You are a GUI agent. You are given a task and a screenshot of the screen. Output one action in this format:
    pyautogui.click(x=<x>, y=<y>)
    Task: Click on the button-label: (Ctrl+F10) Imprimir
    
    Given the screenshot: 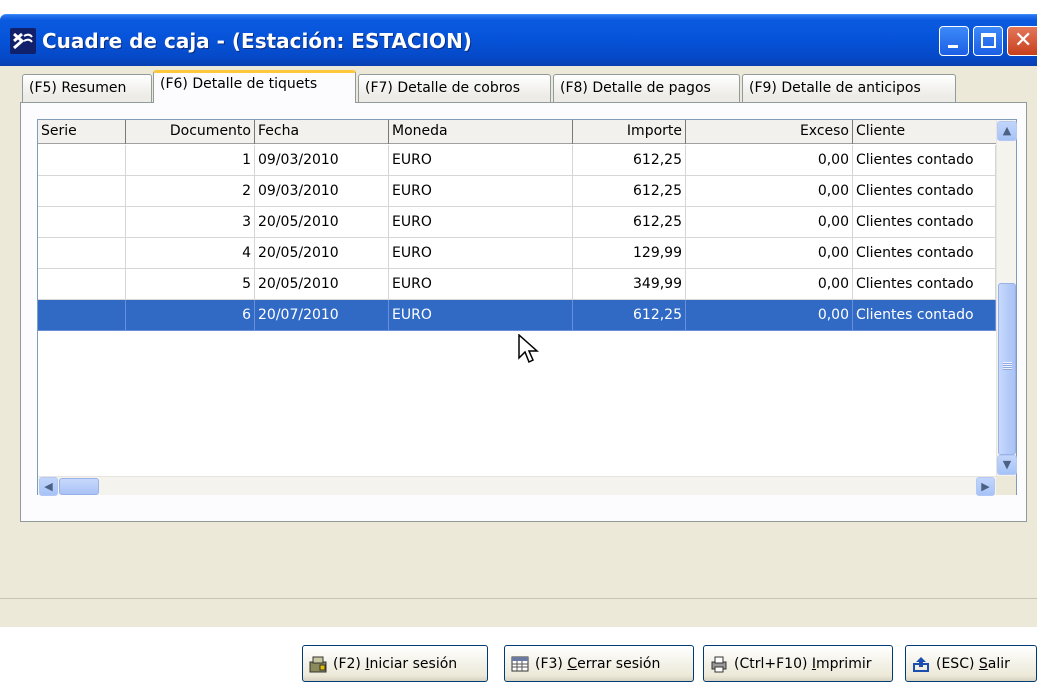 What is the action you would take?
    pyautogui.click(x=803, y=663)
    